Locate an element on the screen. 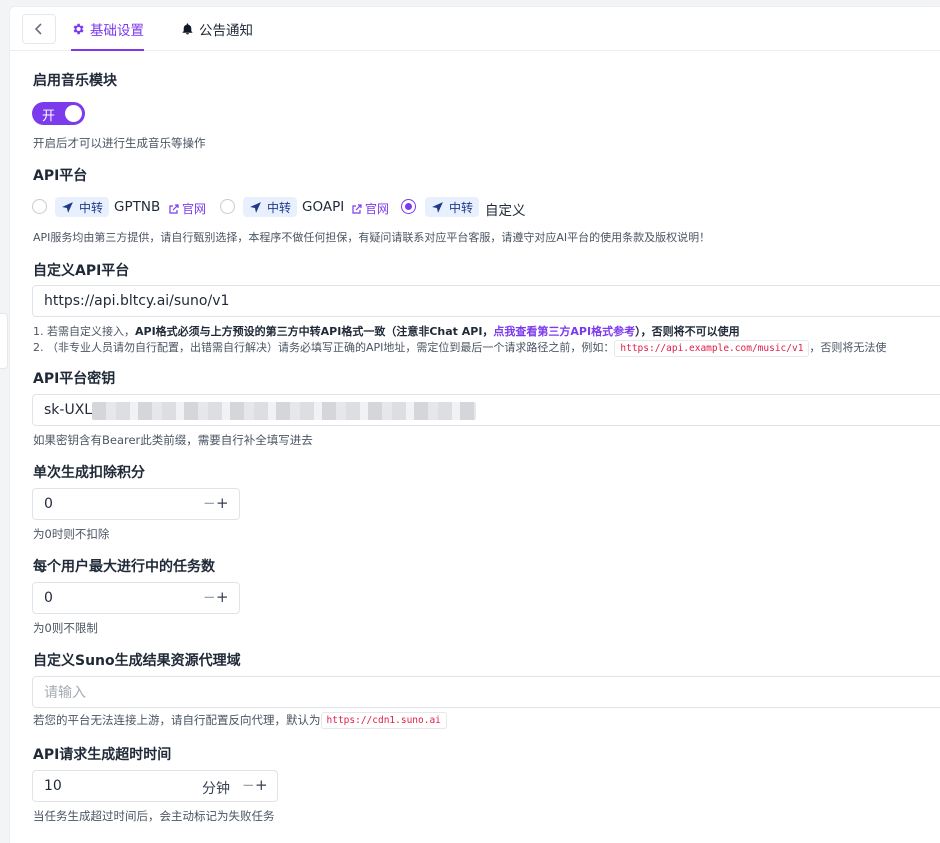 This screenshot has width=940, height=843. back-button is located at coordinates (39, 29).